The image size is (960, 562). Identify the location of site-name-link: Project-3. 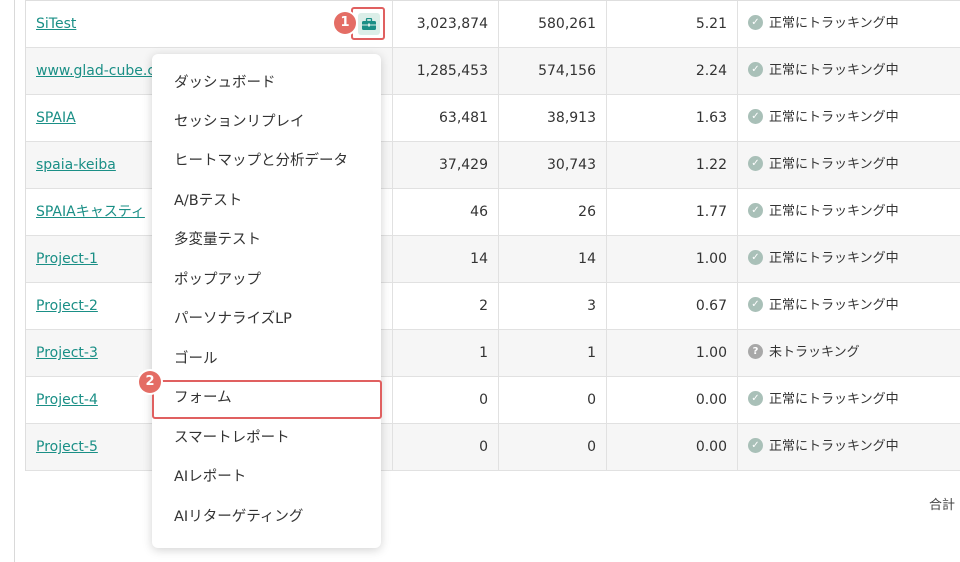
(67, 353).